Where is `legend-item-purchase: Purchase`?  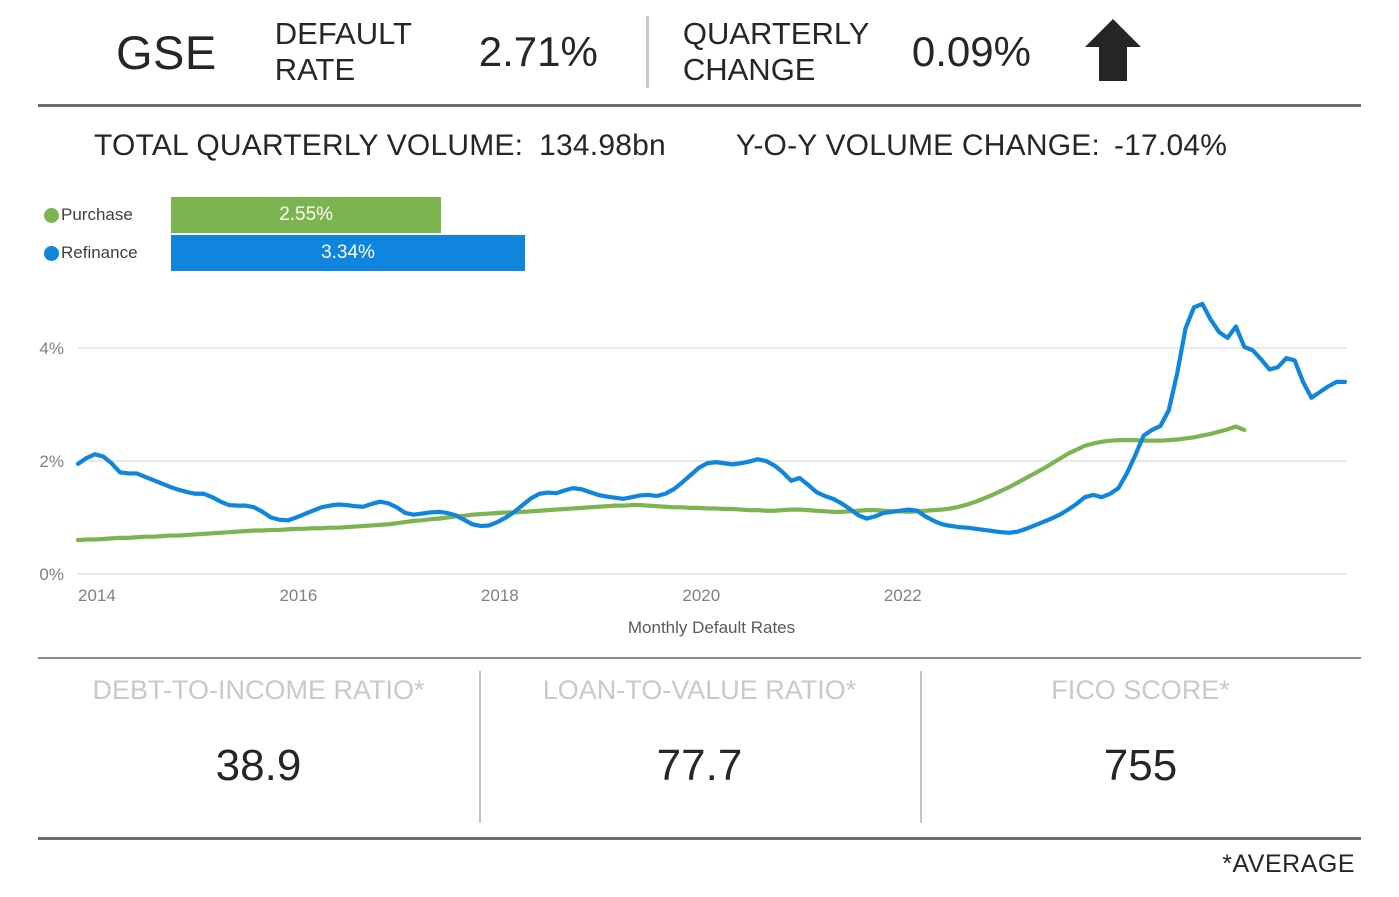 legend-item-purchase: Purchase is located at coordinates (88, 215).